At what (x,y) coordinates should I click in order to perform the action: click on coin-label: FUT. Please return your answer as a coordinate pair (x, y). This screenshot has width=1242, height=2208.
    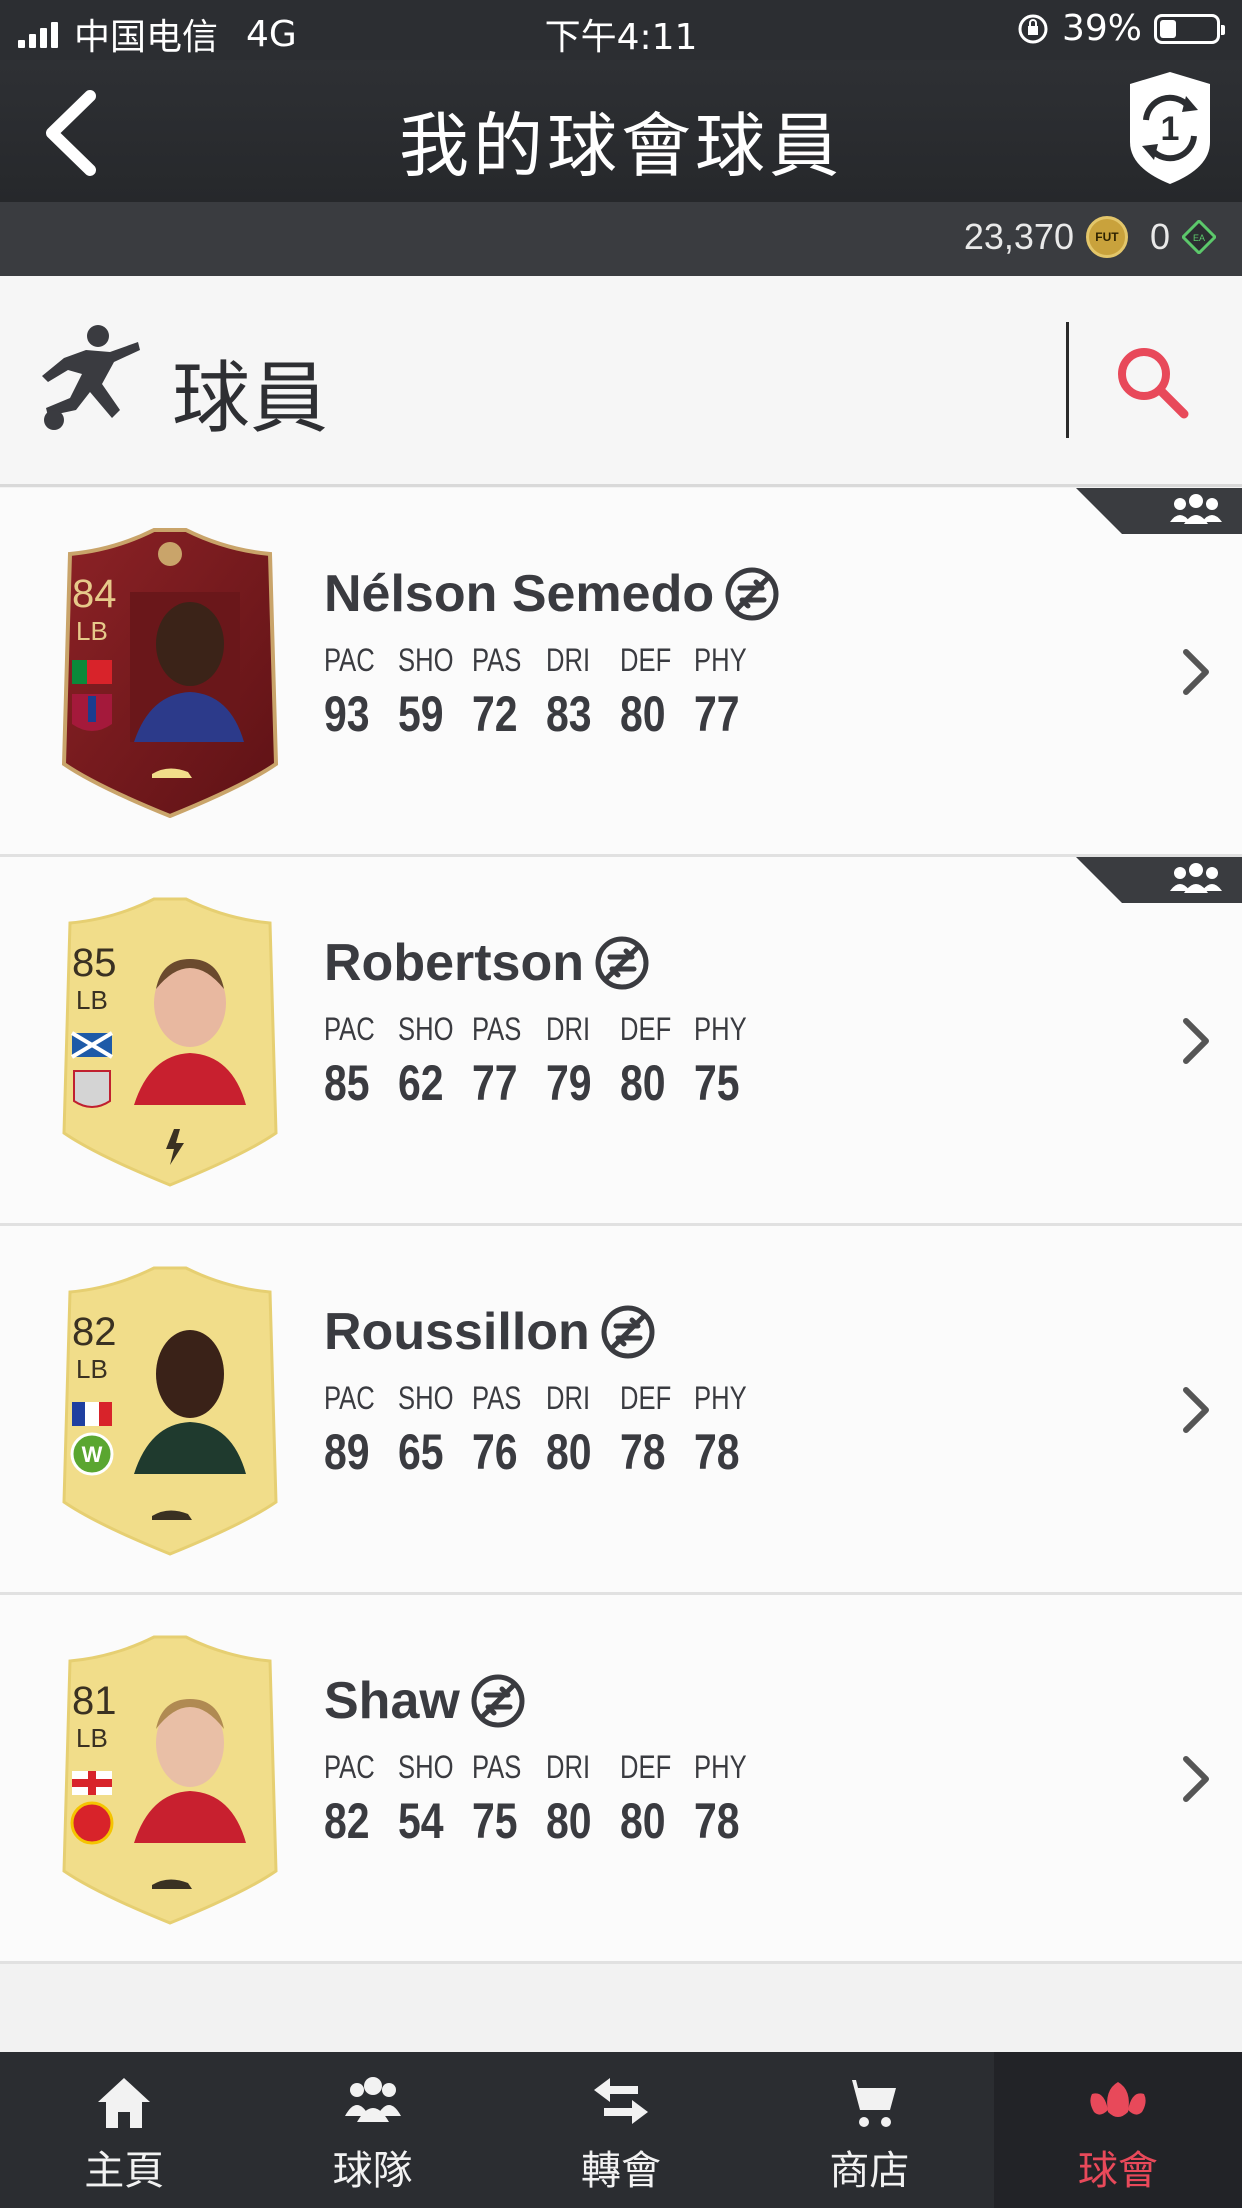
    Looking at the image, I should click on (1107, 237).